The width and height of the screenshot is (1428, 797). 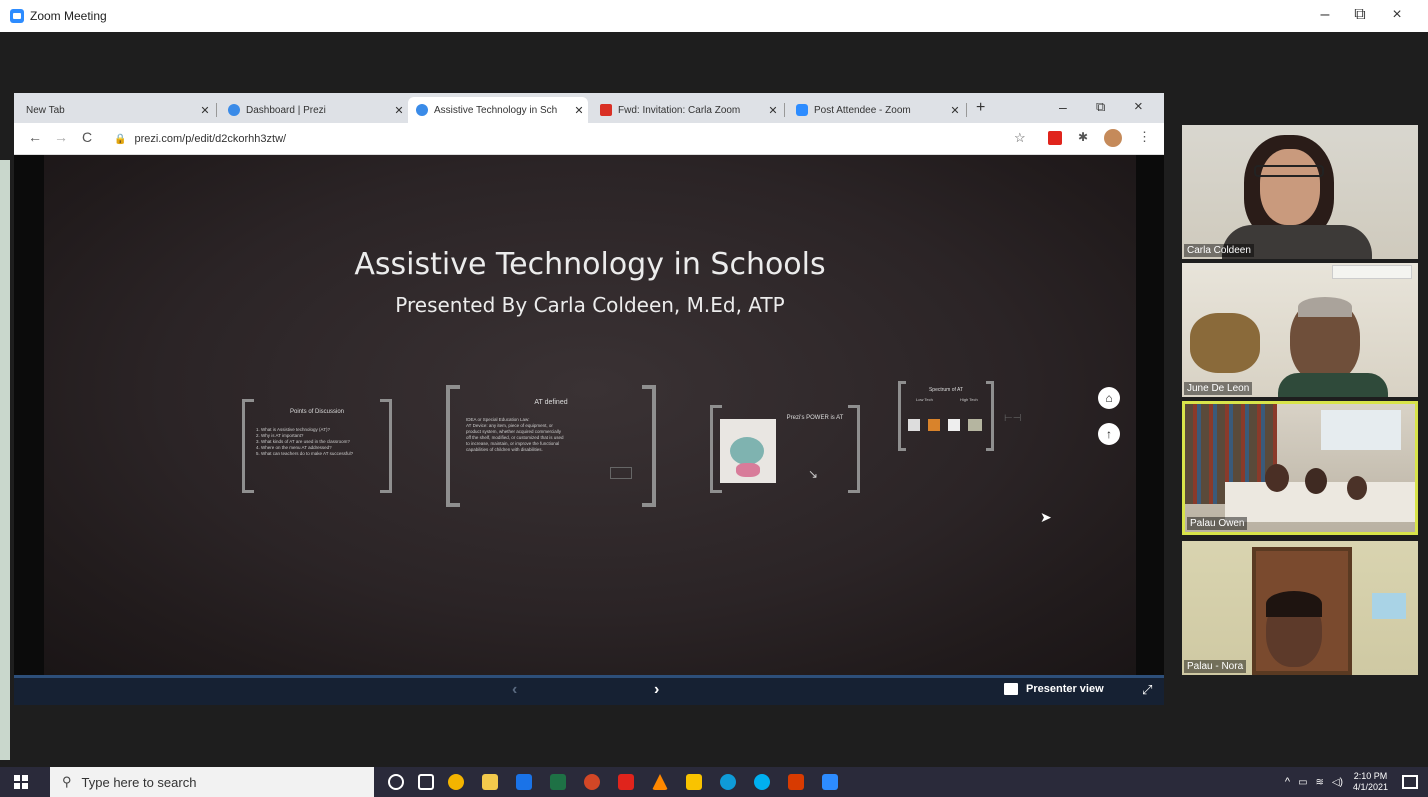 I want to click on minimize-button: –, so click(x=1325, y=15).